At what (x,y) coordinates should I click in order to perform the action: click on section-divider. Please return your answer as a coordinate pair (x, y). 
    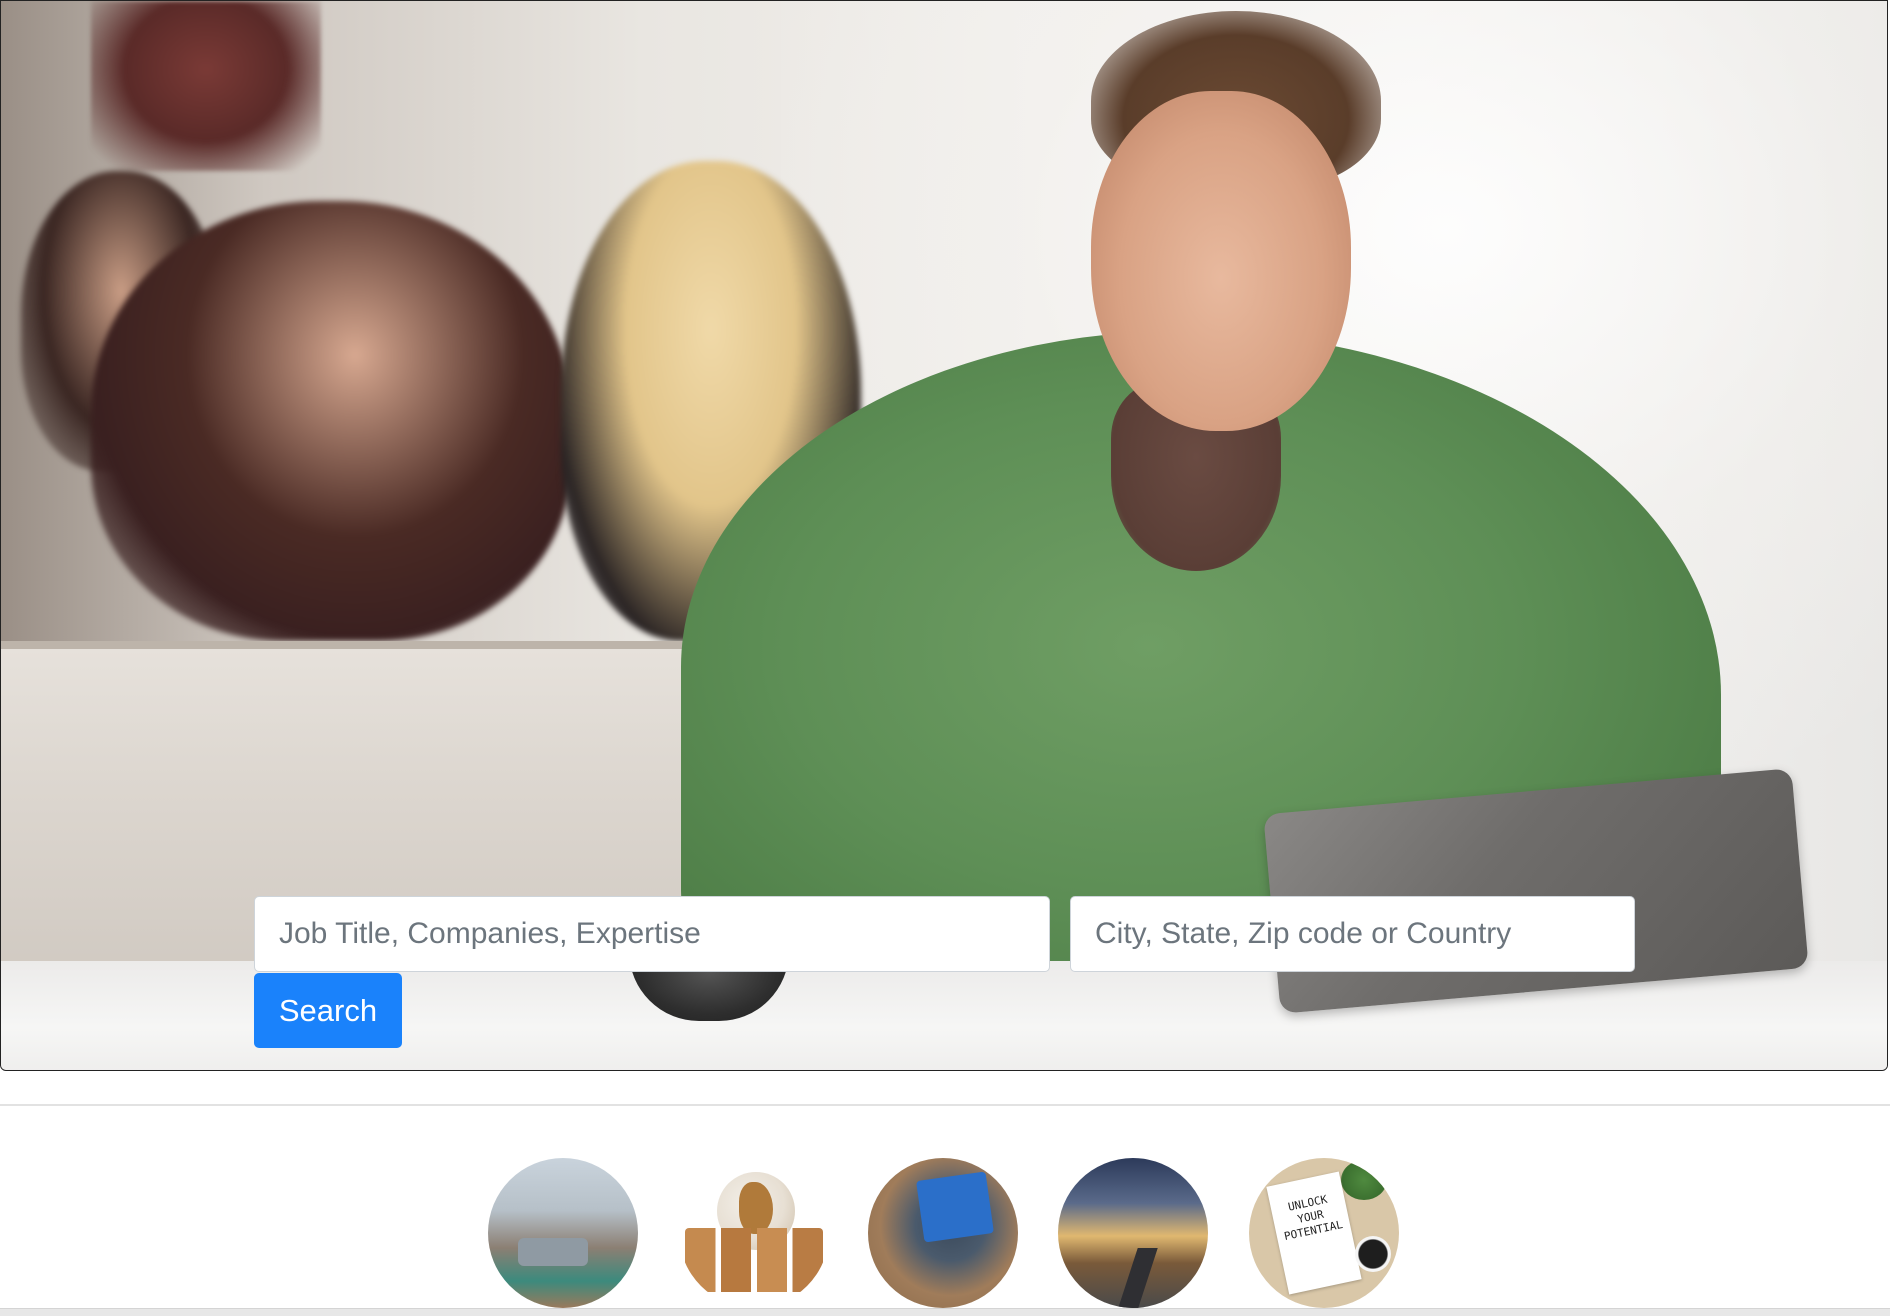
    Looking at the image, I should click on (945, 1105).